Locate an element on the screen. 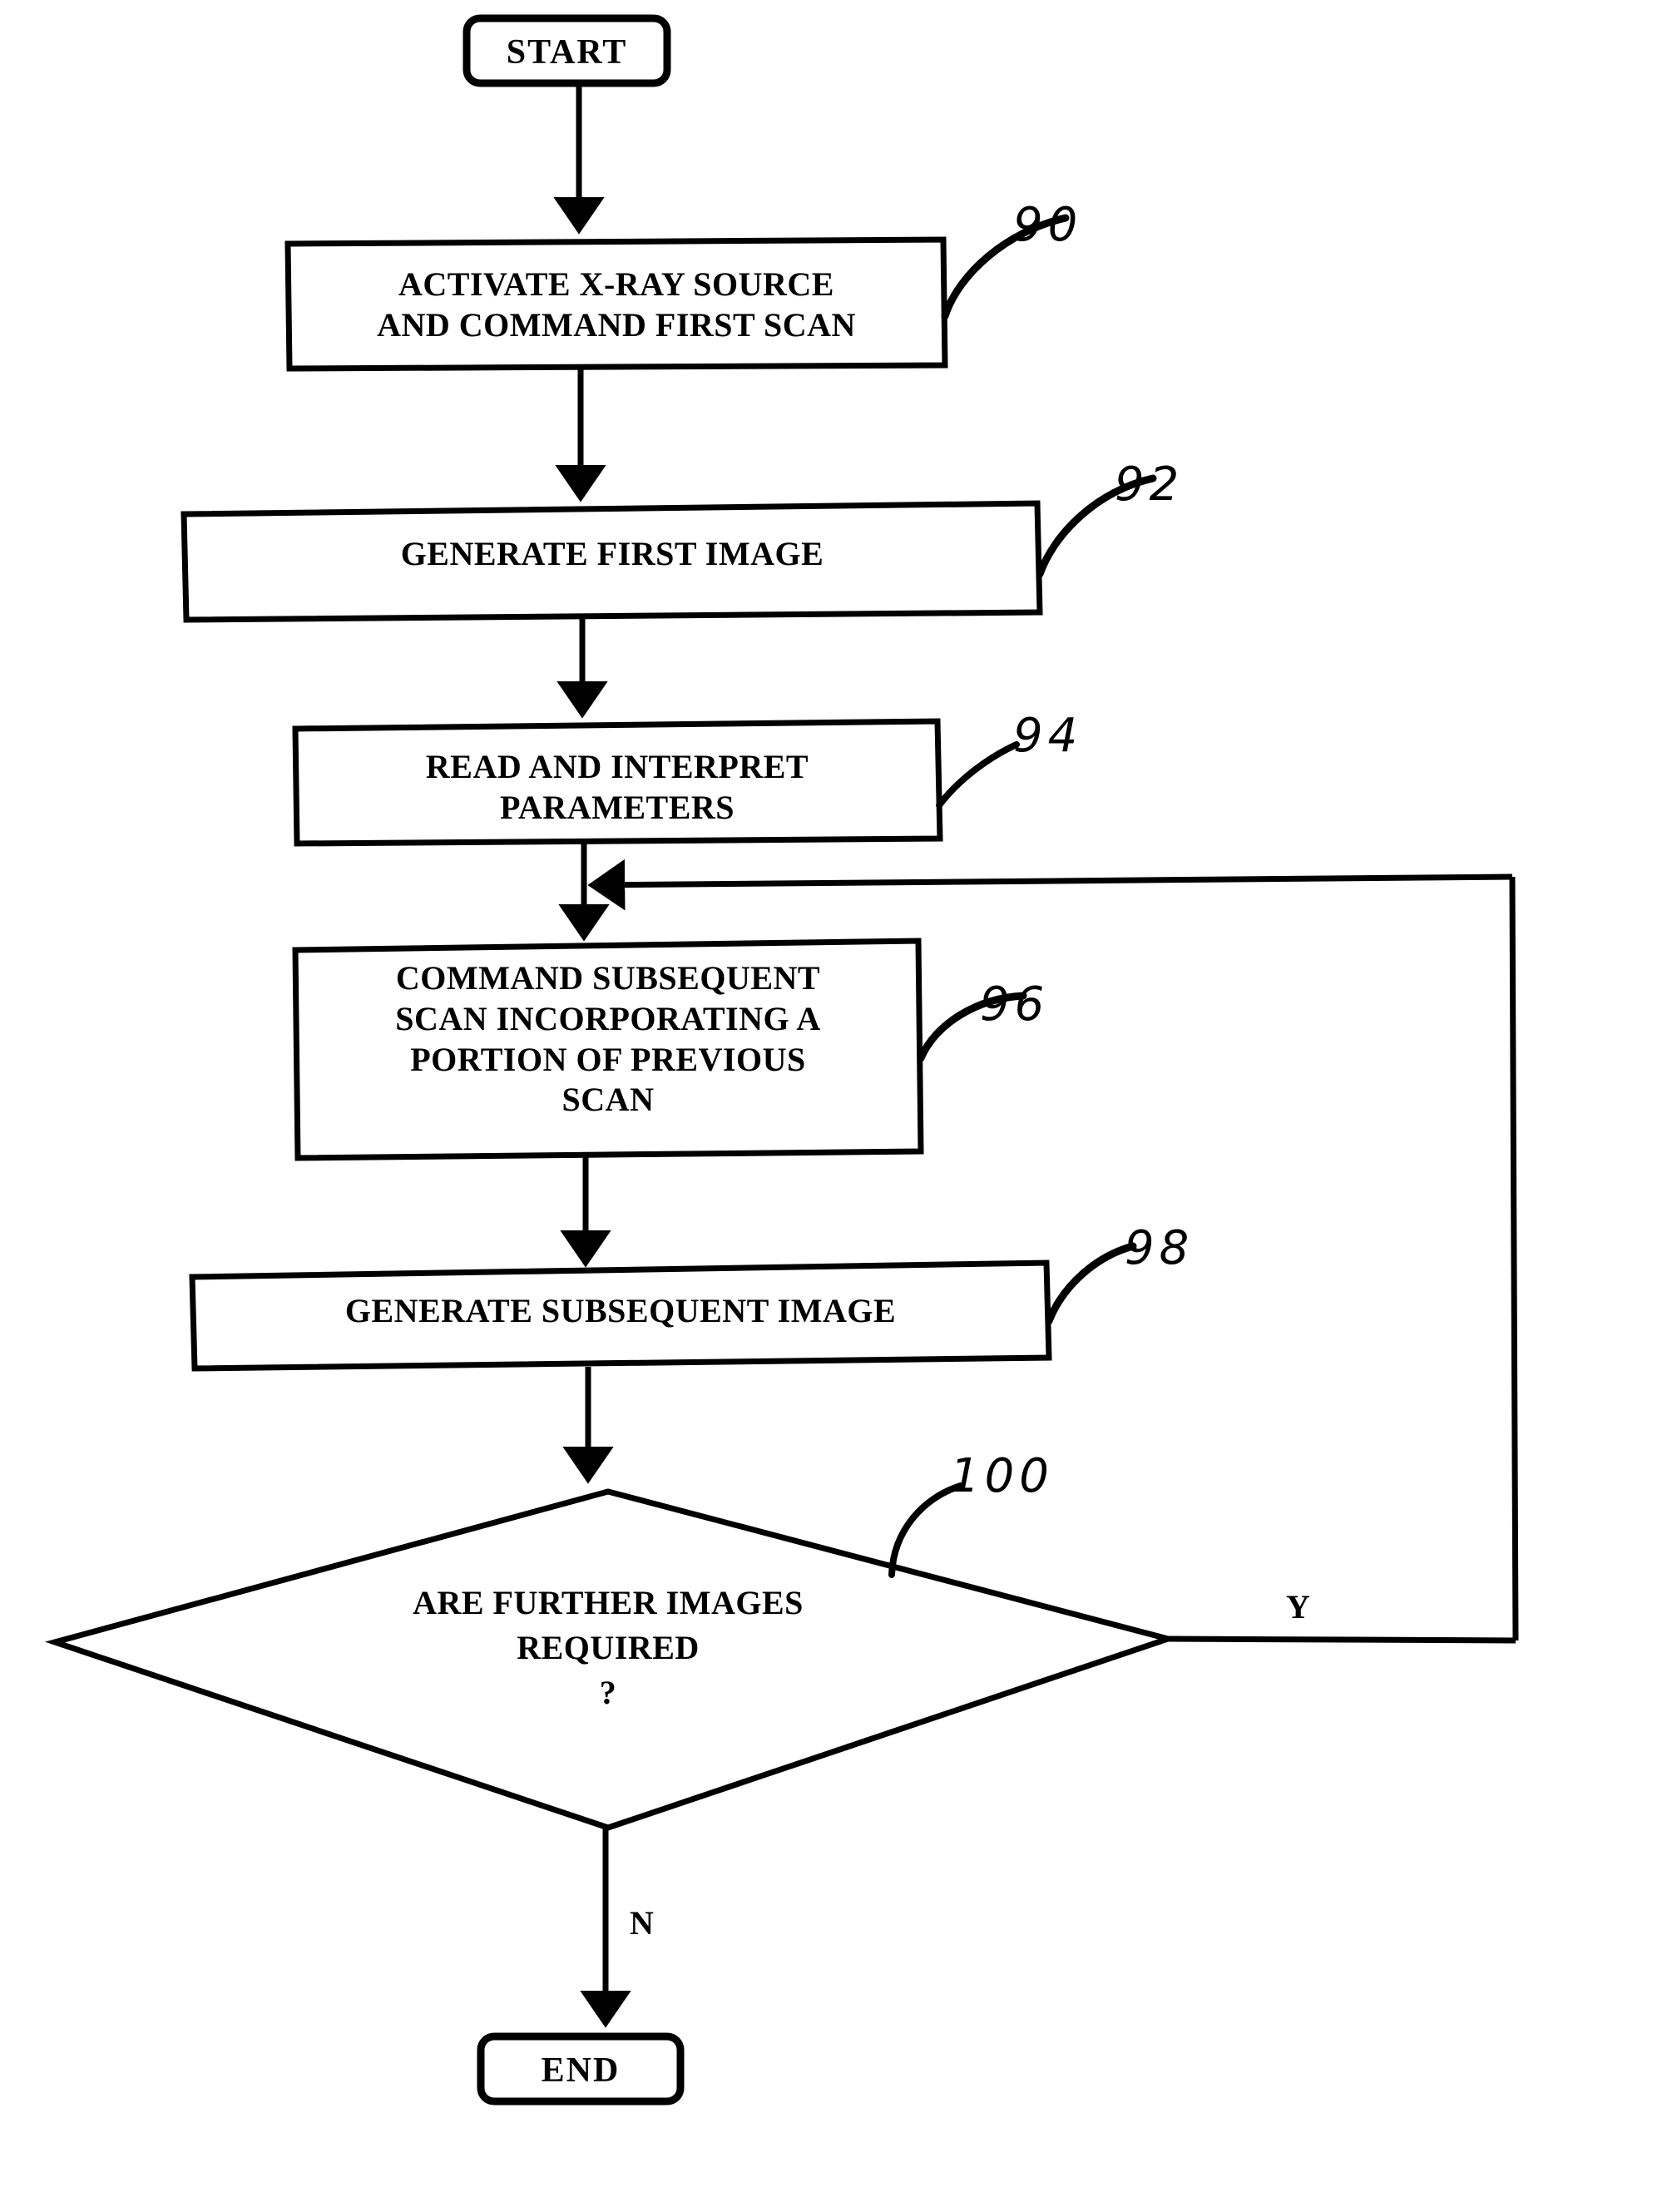 The height and width of the screenshot is (2212, 1662). reference-numeral-90: 90 is located at coordinates (1048, 225).